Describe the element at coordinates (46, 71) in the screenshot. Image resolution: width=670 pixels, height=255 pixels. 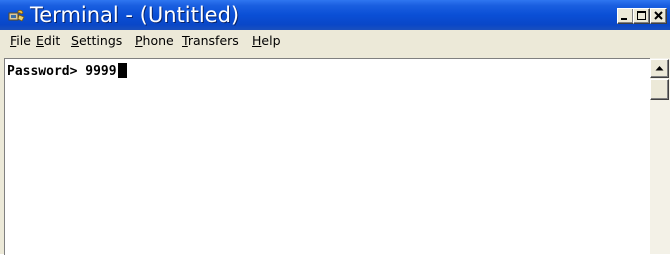
I see `password-prompt: Password>` at that location.